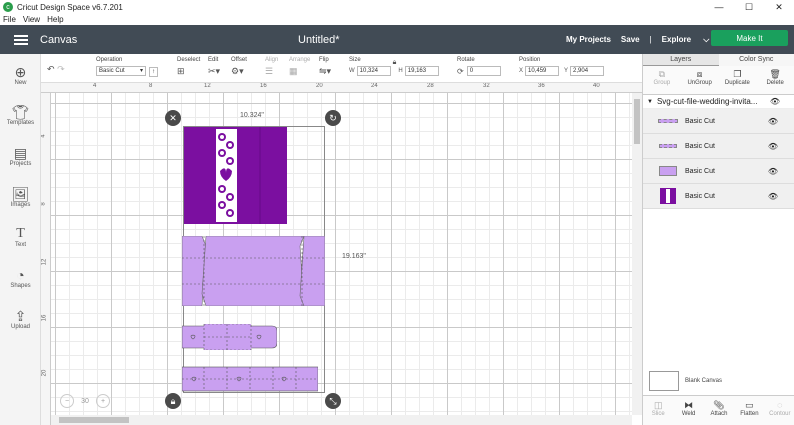 The height and width of the screenshot is (425, 794). Describe the element at coordinates (756, 60) in the screenshot. I see `tab-color-sync: Color Sync` at that location.